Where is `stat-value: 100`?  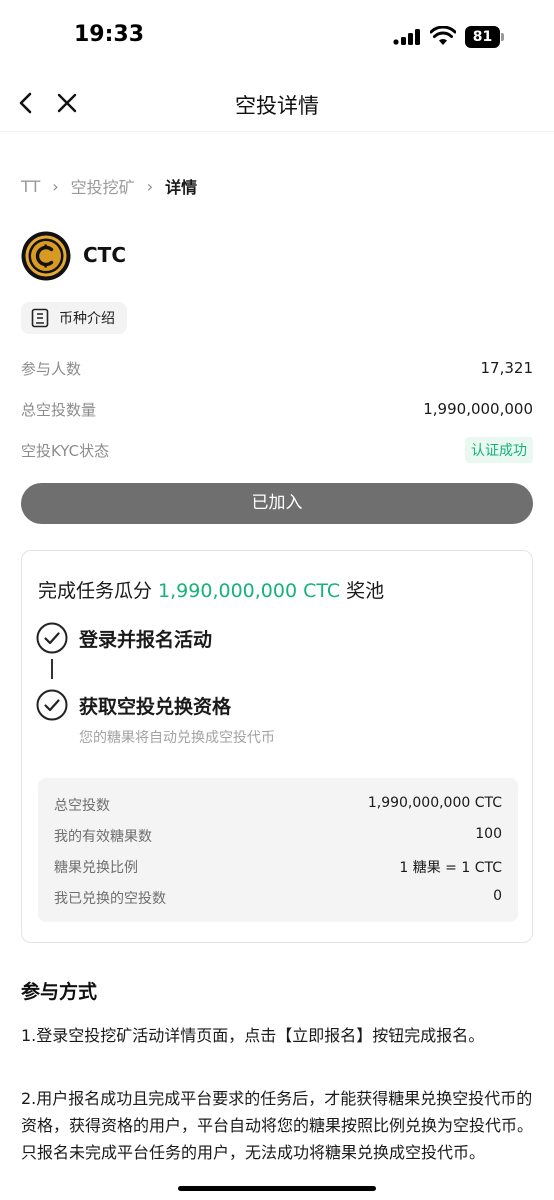
stat-value: 100 is located at coordinates (488, 834).